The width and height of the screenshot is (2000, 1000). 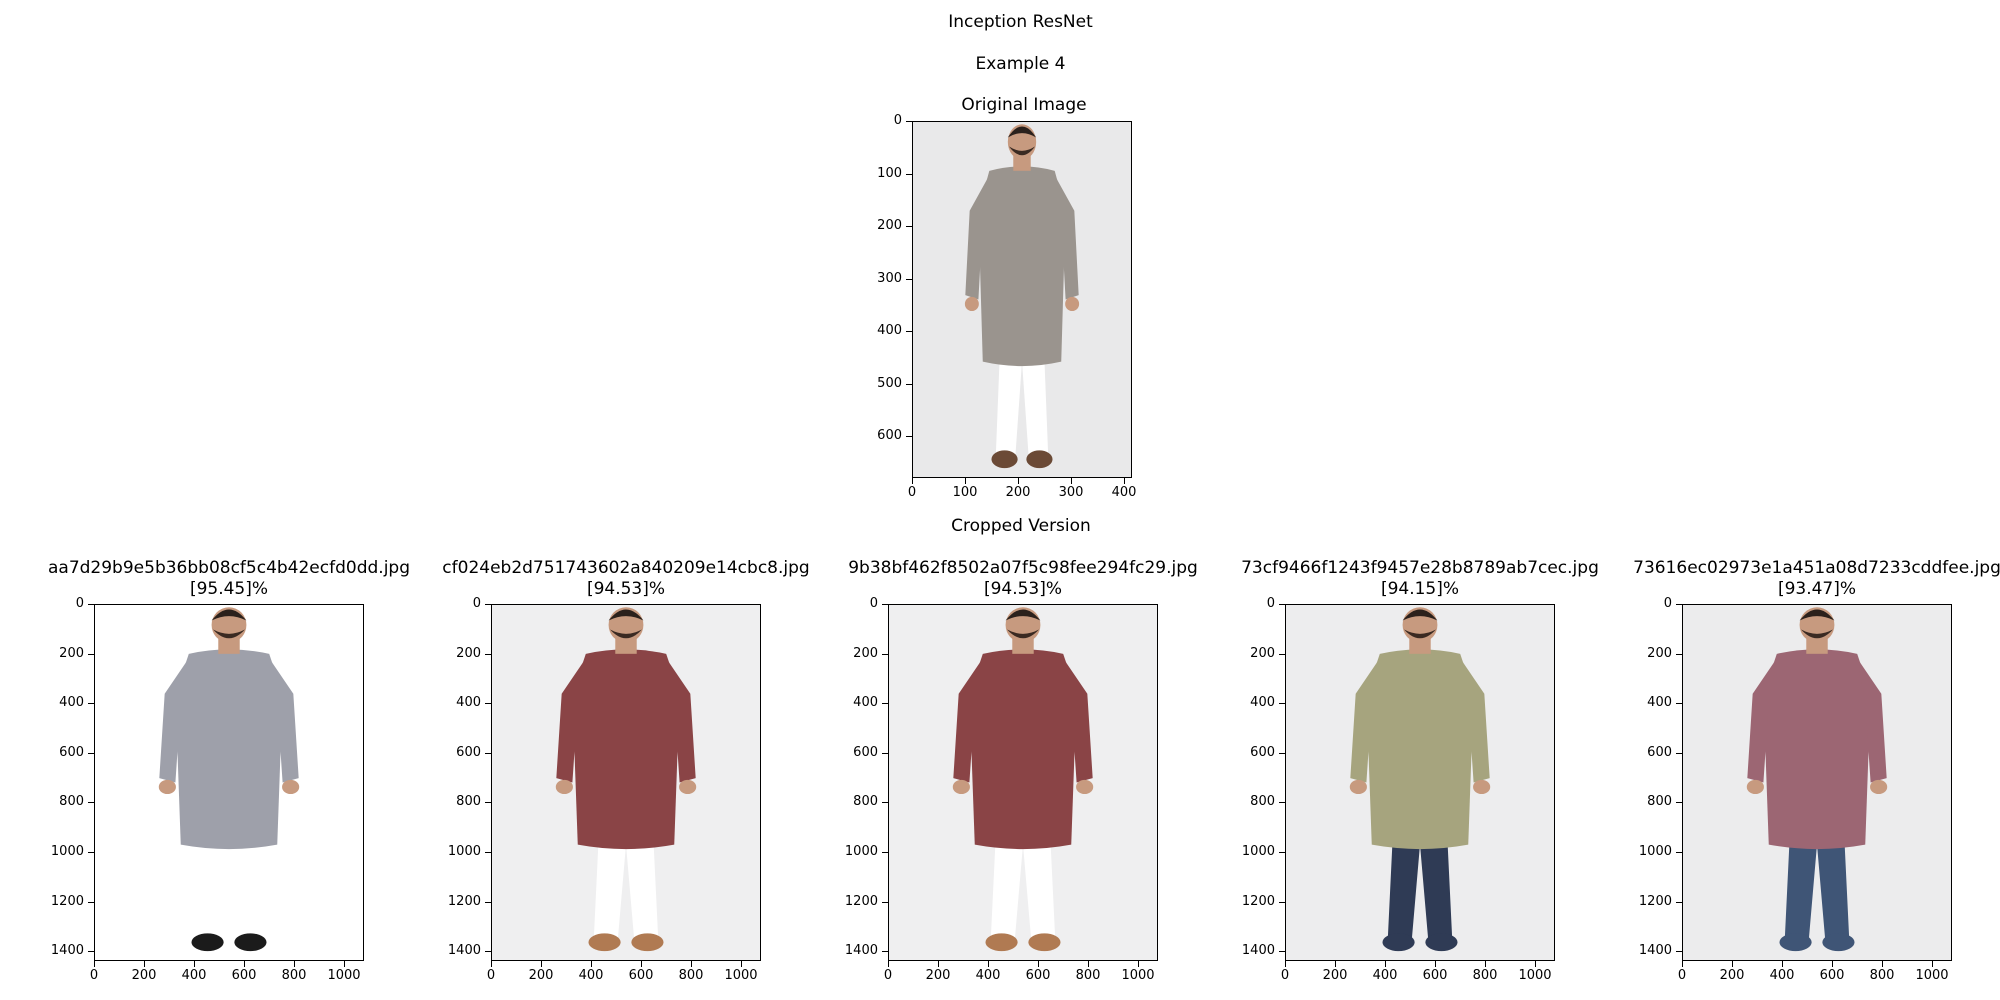 I want to click on original-x-tick-label: 400, so click(x=1124, y=492).